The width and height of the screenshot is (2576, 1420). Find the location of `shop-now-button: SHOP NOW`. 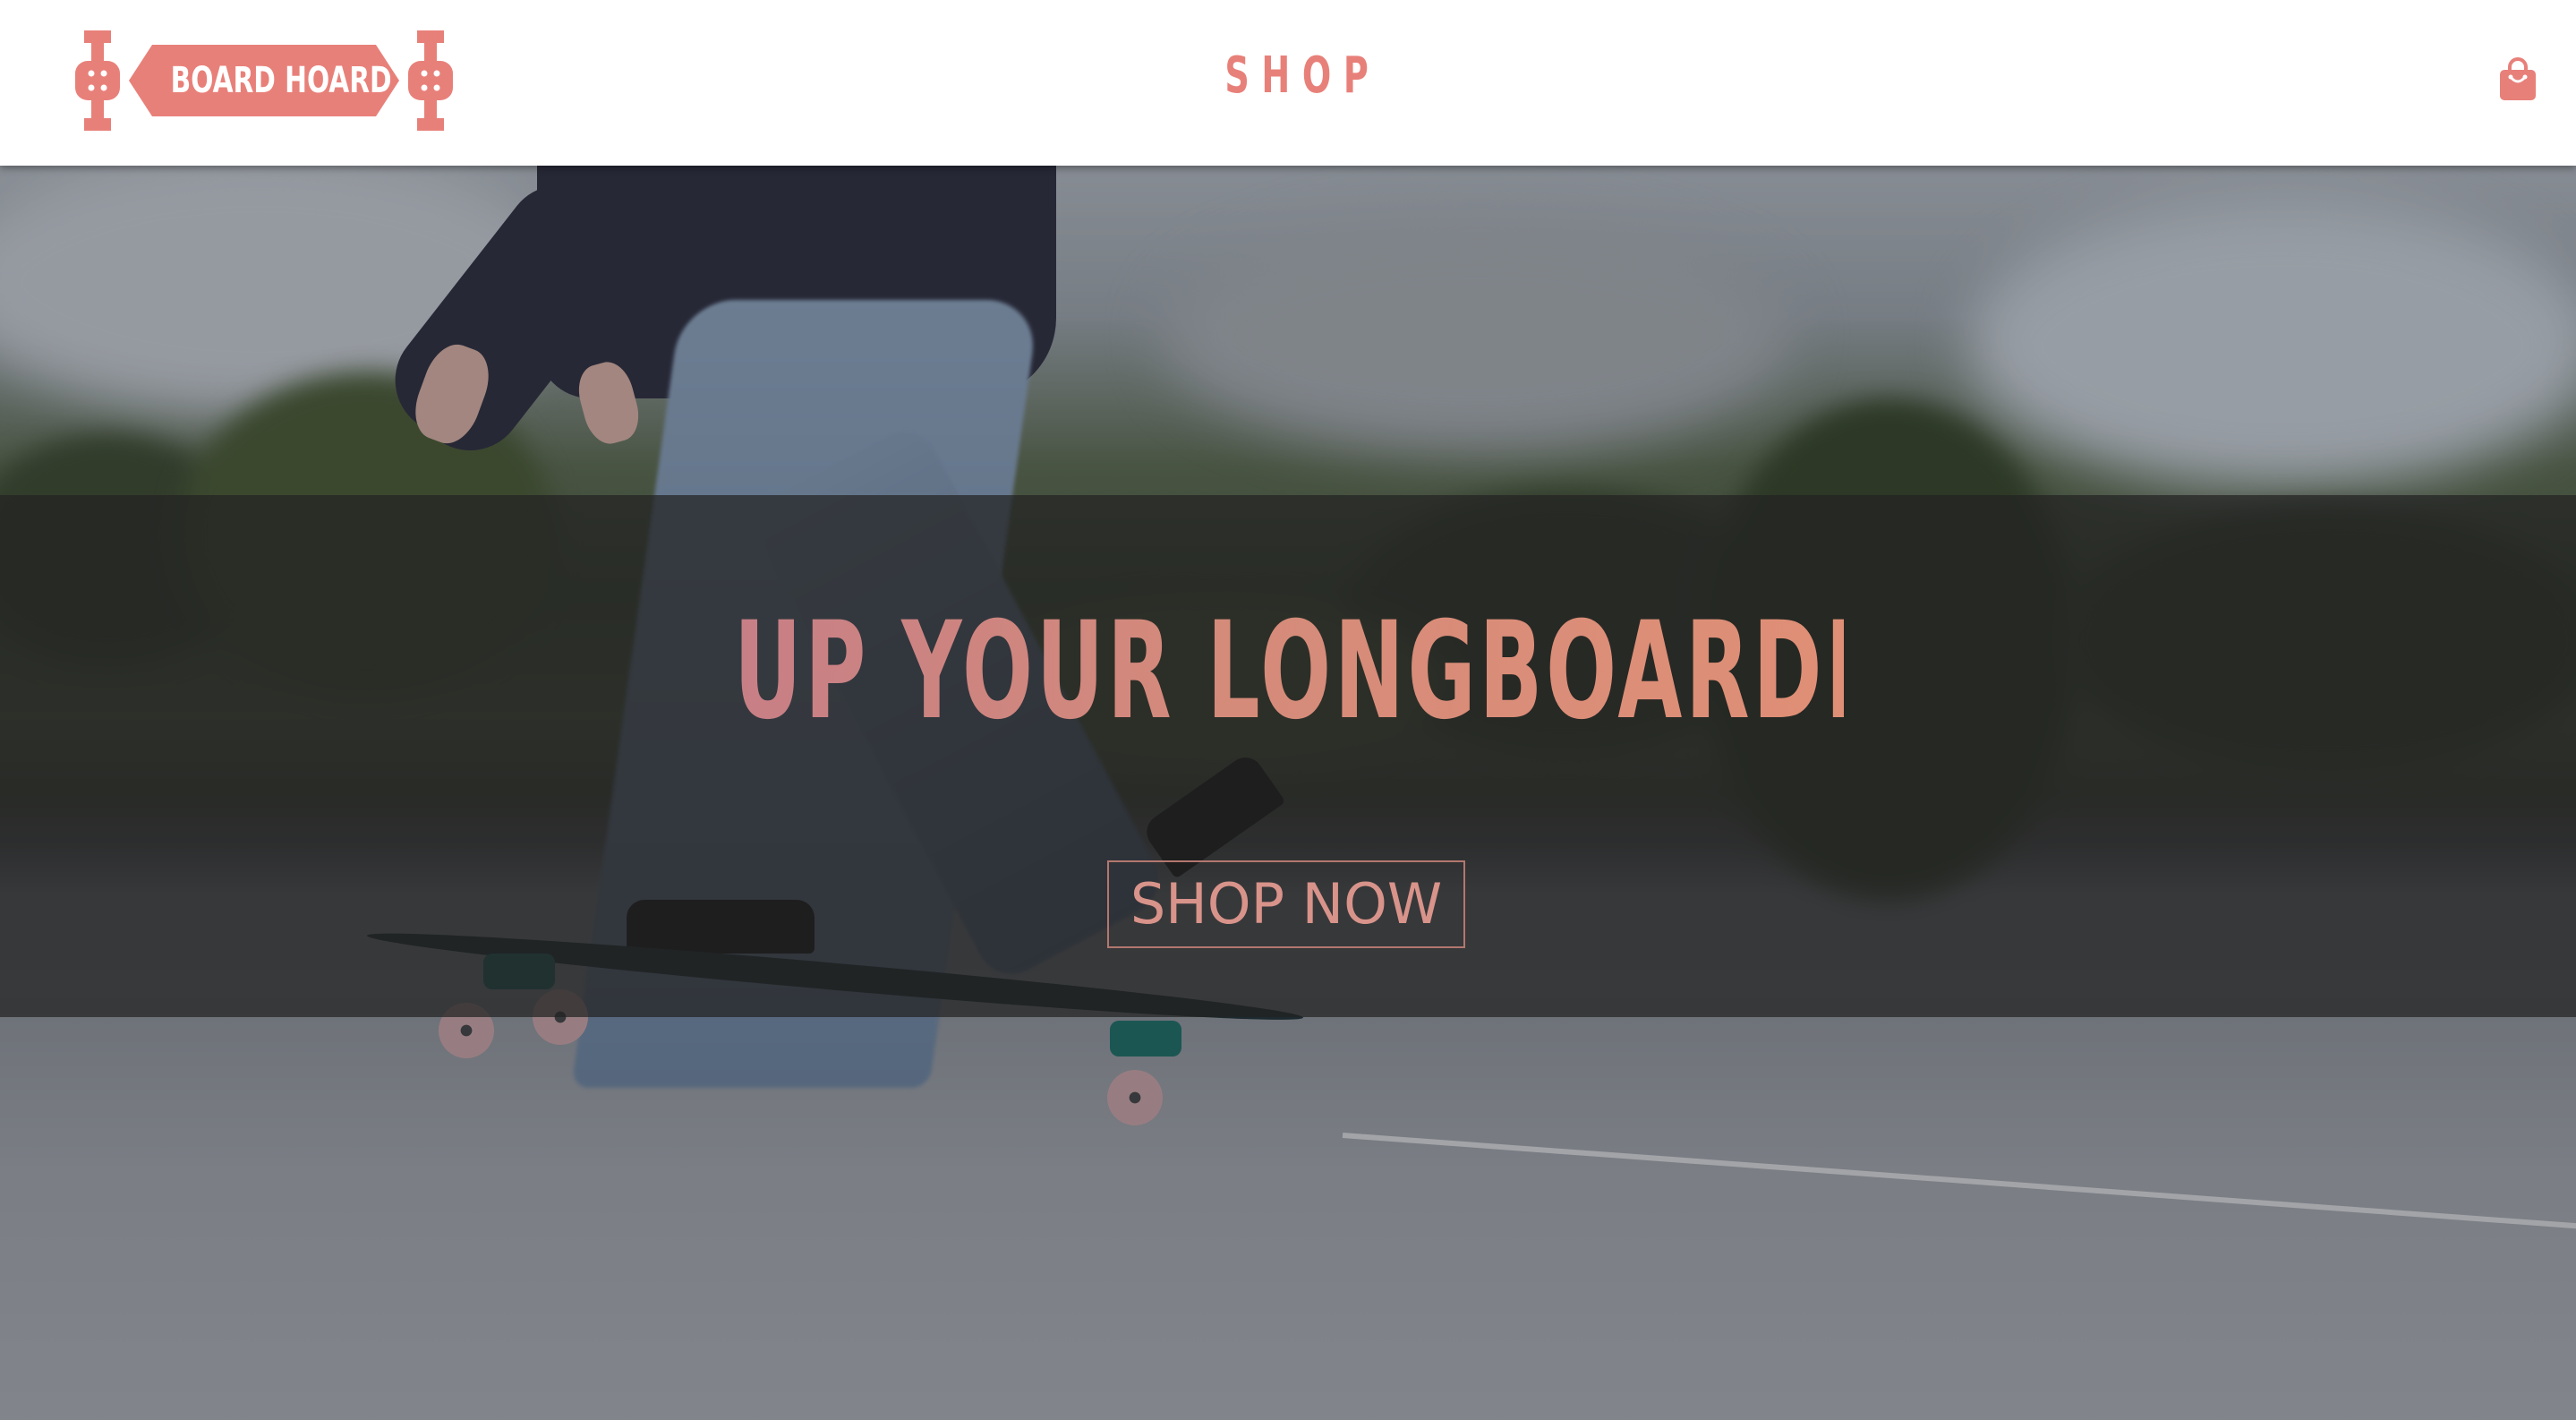

shop-now-button: SHOP NOW is located at coordinates (1286, 904).